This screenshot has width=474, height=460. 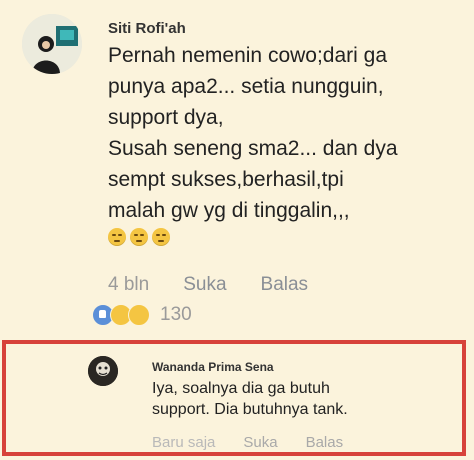 I want to click on reply-like-button: Suka, so click(x=260, y=442).